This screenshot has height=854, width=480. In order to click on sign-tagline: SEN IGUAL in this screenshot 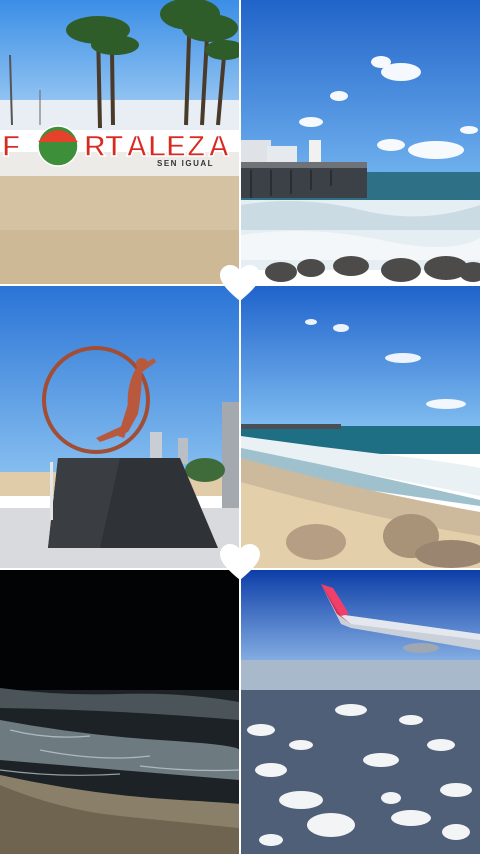, I will do `click(185, 163)`.